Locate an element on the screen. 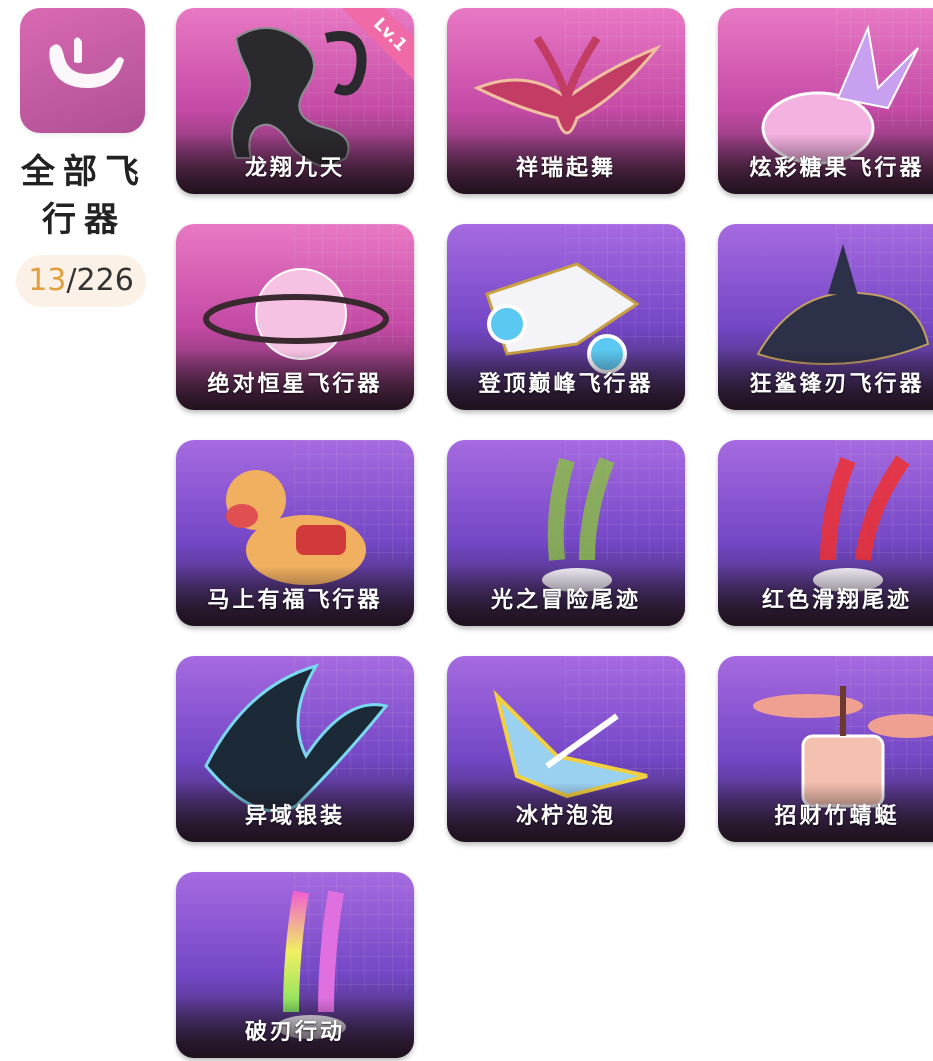 The image size is (933, 1061). flying-figure-icon is located at coordinates (87, 62).